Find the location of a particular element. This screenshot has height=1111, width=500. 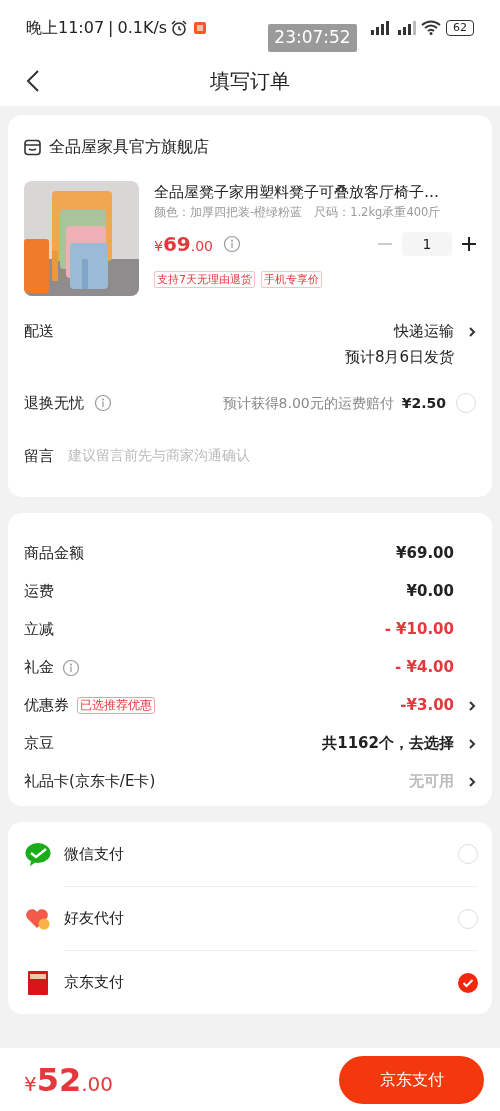

summary-label: 立减 is located at coordinates (39, 630).